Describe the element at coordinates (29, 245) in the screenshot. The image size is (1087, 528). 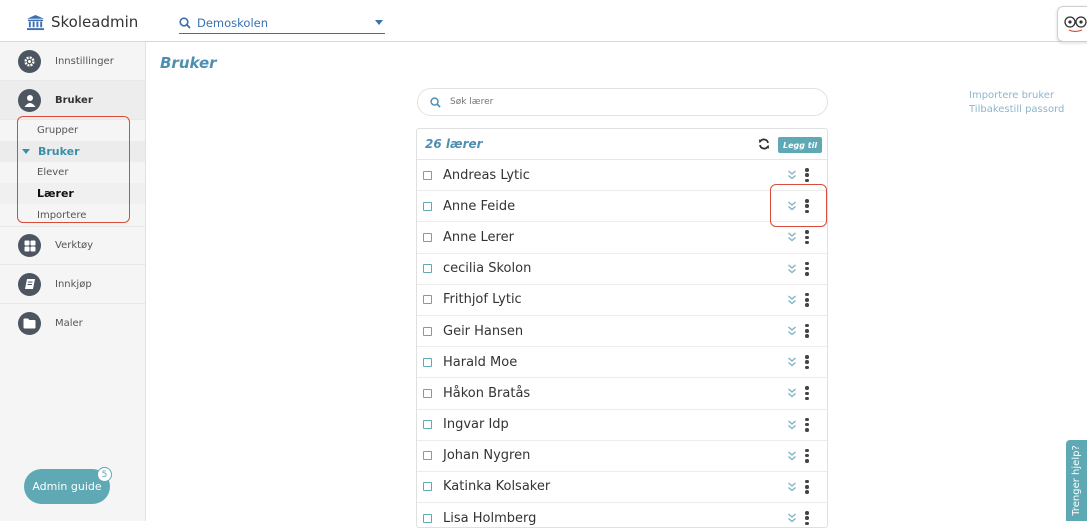
I see `grid-icon` at that location.